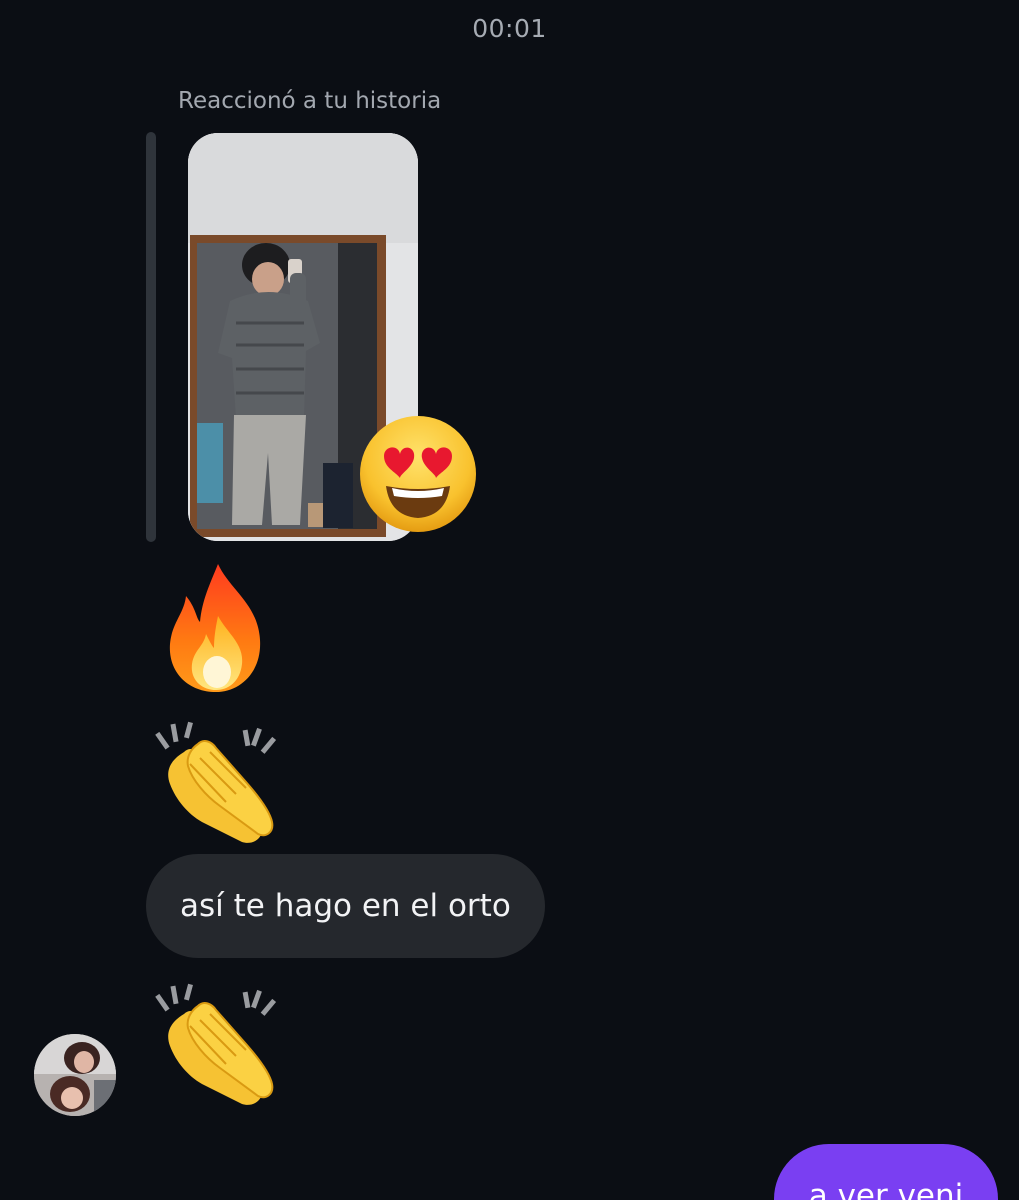  I want to click on sent-text-message: a ver veni, so click(886, 1172).